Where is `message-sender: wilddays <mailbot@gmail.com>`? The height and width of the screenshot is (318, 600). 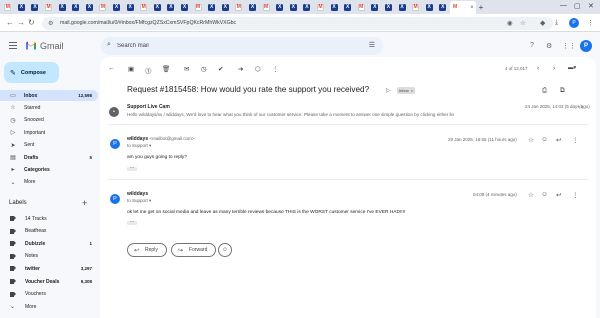
message-sender: wilddays <mailbot@gmail.com> is located at coordinates (160, 139).